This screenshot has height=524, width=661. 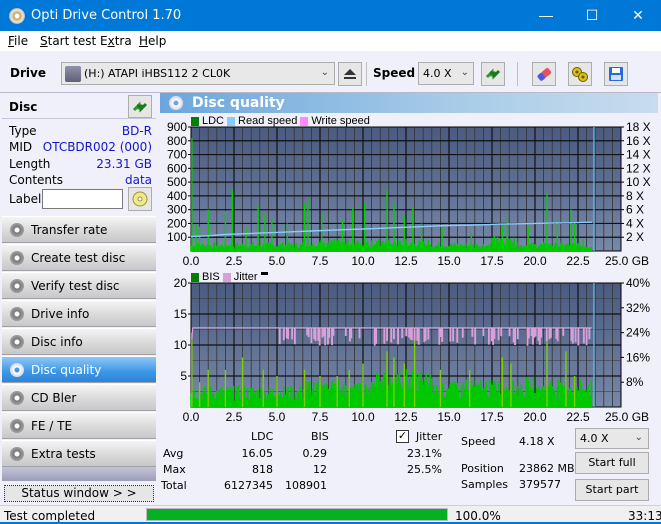 I want to click on stats-jitter-avg: 23.1%, so click(x=424, y=453).